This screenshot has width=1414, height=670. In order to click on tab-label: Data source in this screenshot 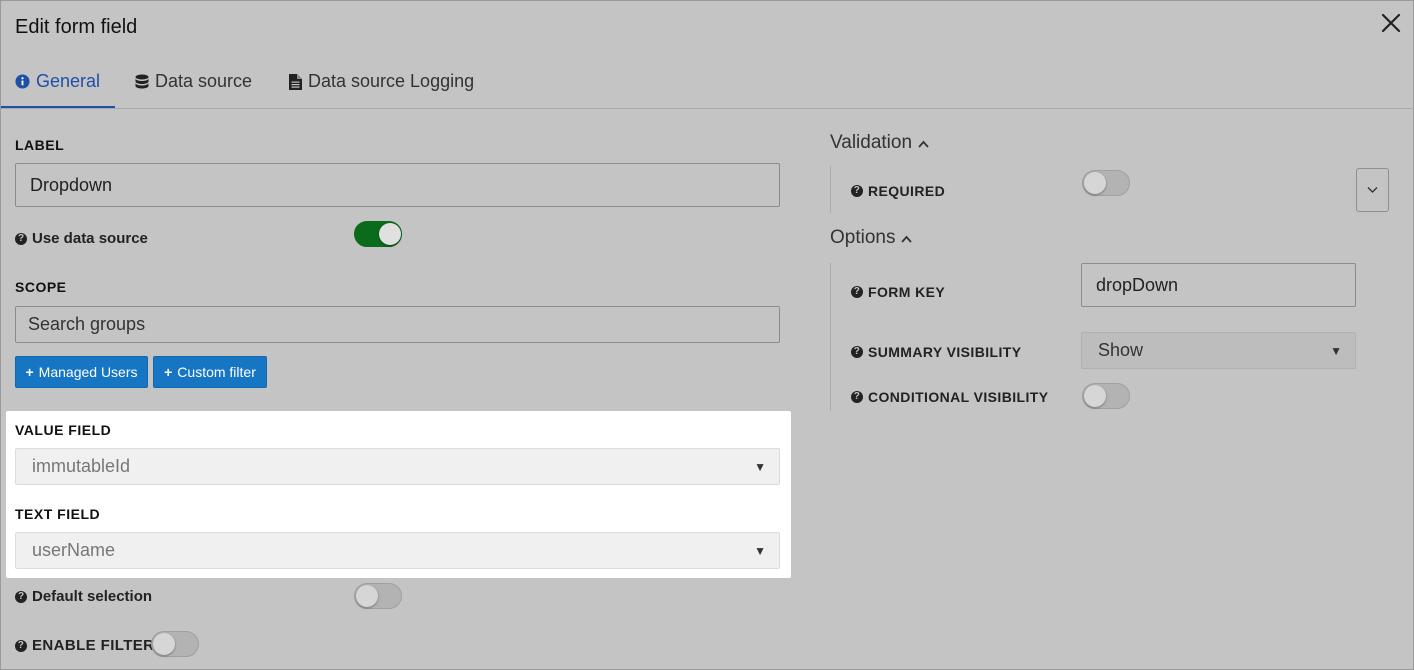, I will do `click(204, 81)`.